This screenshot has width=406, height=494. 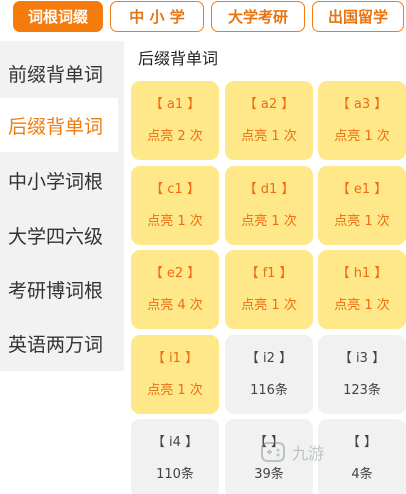 What do you see at coordinates (175, 456) in the screenshot?
I see `word-card: 【 i4 】 110条` at bounding box center [175, 456].